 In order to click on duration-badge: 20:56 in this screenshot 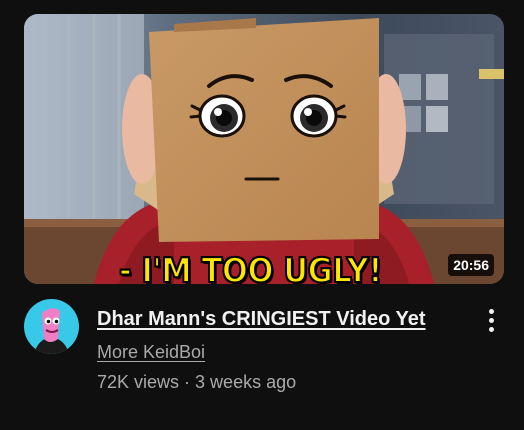, I will do `click(471, 265)`.